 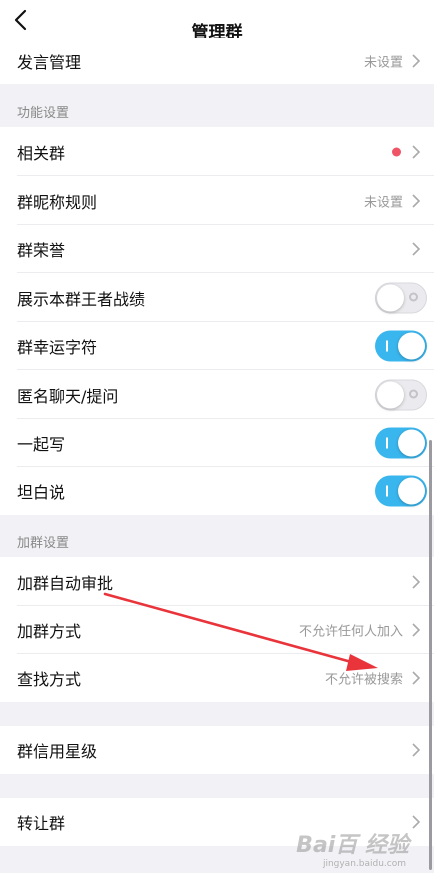 What do you see at coordinates (383, 202) in the screenshot?
I see `nickname-rules-value: 未设置` at bounding box center [383, 202].